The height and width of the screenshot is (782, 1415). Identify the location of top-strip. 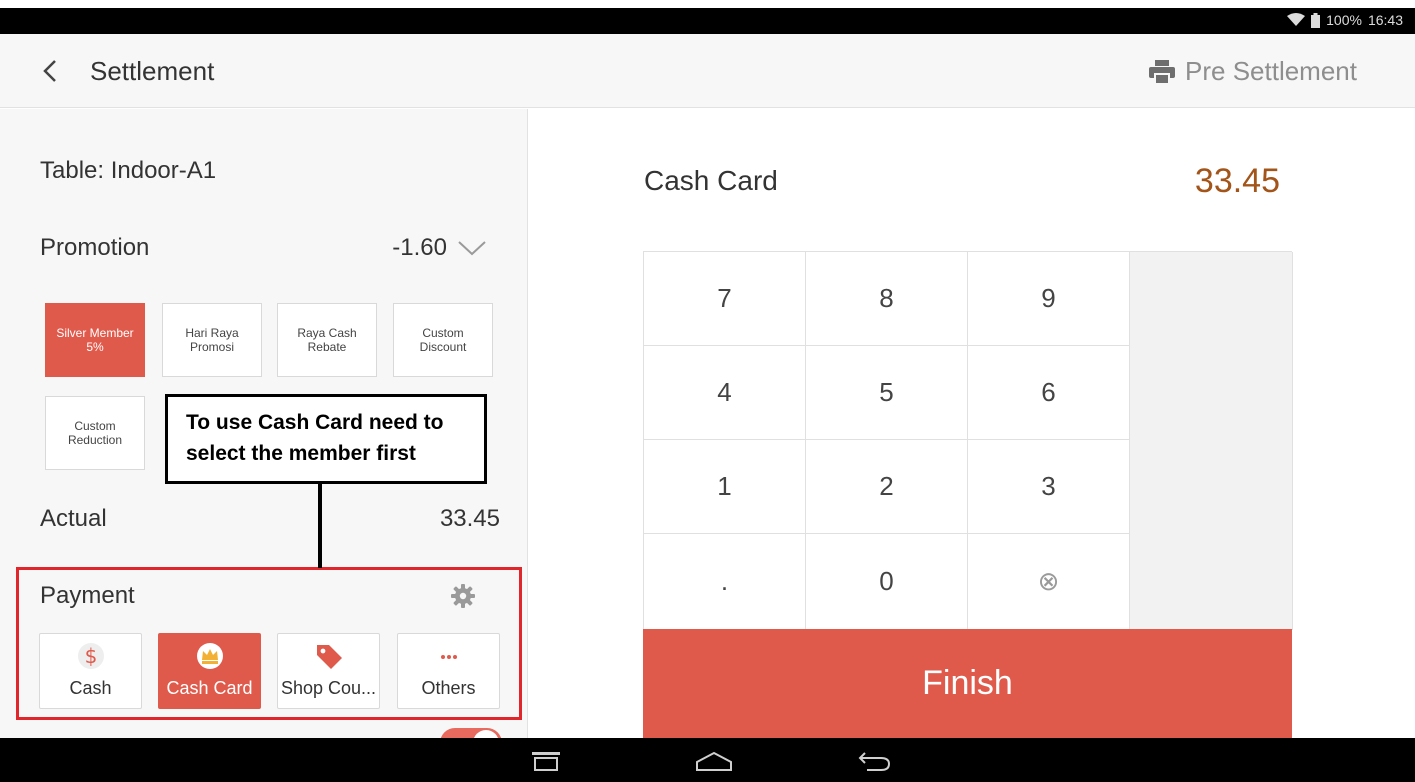
(707, 4).